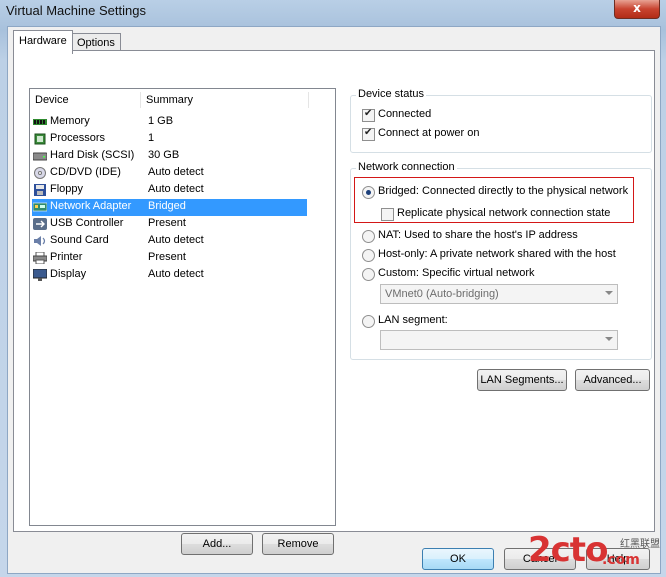  Describe the element at coordinates (85, 172) in the screenshot. I see `device-name: CD/DVD (IDE)` at that location.